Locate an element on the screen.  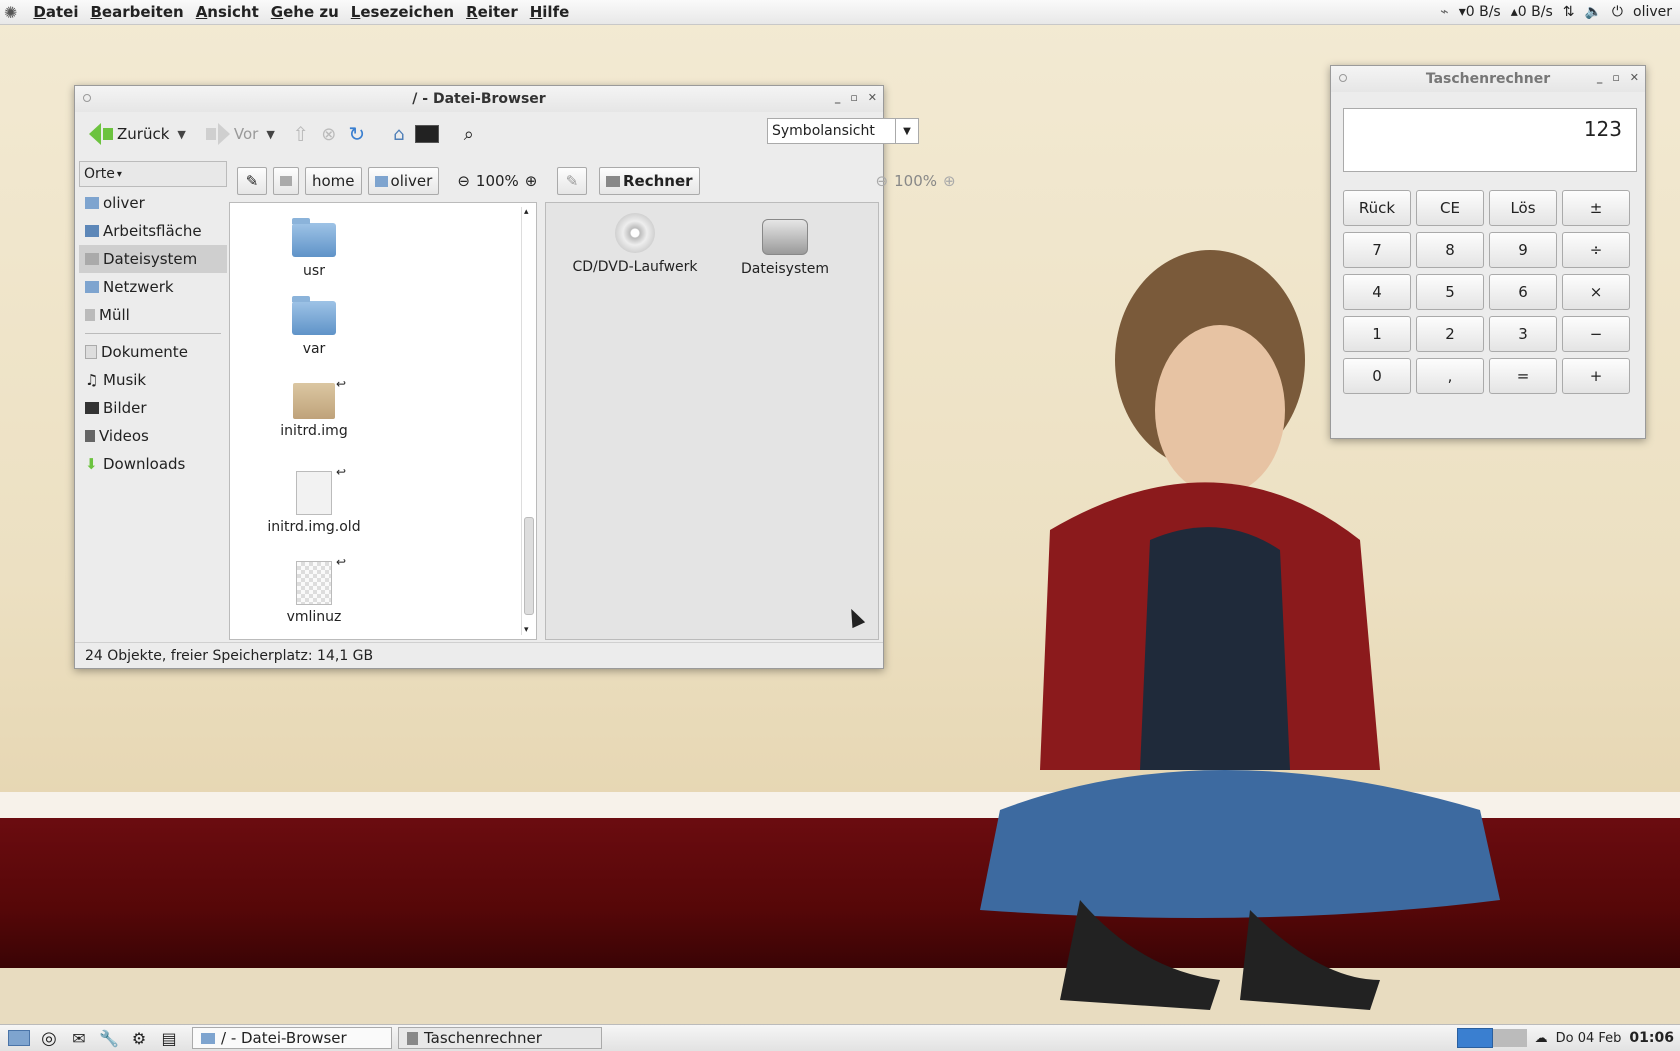
file-browser-titlebar: / - Datei-Browser _ ▫ ✕ is located at coordinates (479, 99).